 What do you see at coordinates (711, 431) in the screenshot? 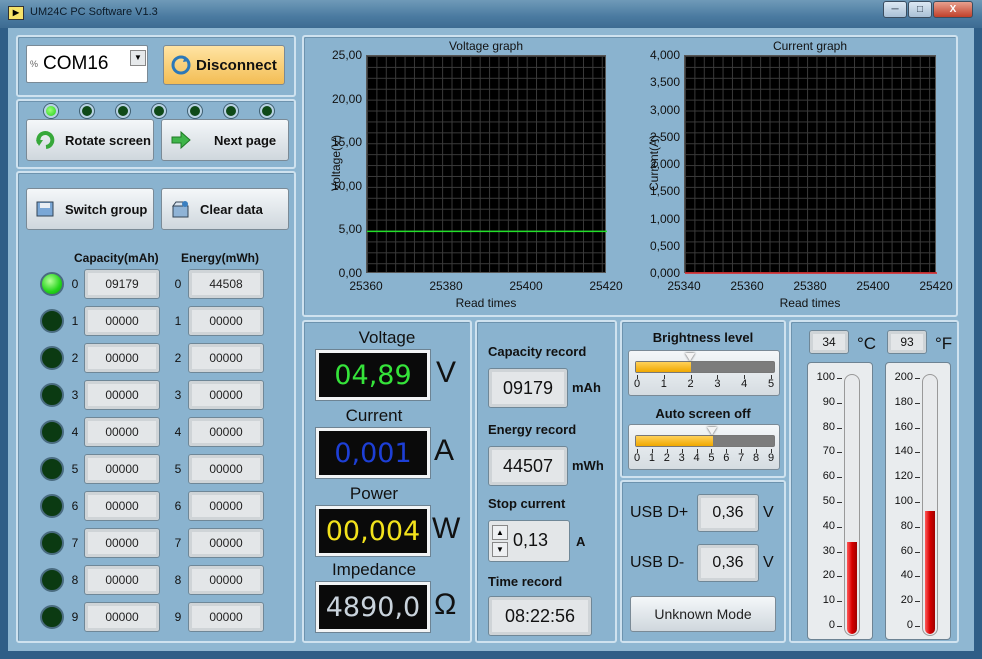
I see `auto-off-thumb` at bounding box center [711, 431].